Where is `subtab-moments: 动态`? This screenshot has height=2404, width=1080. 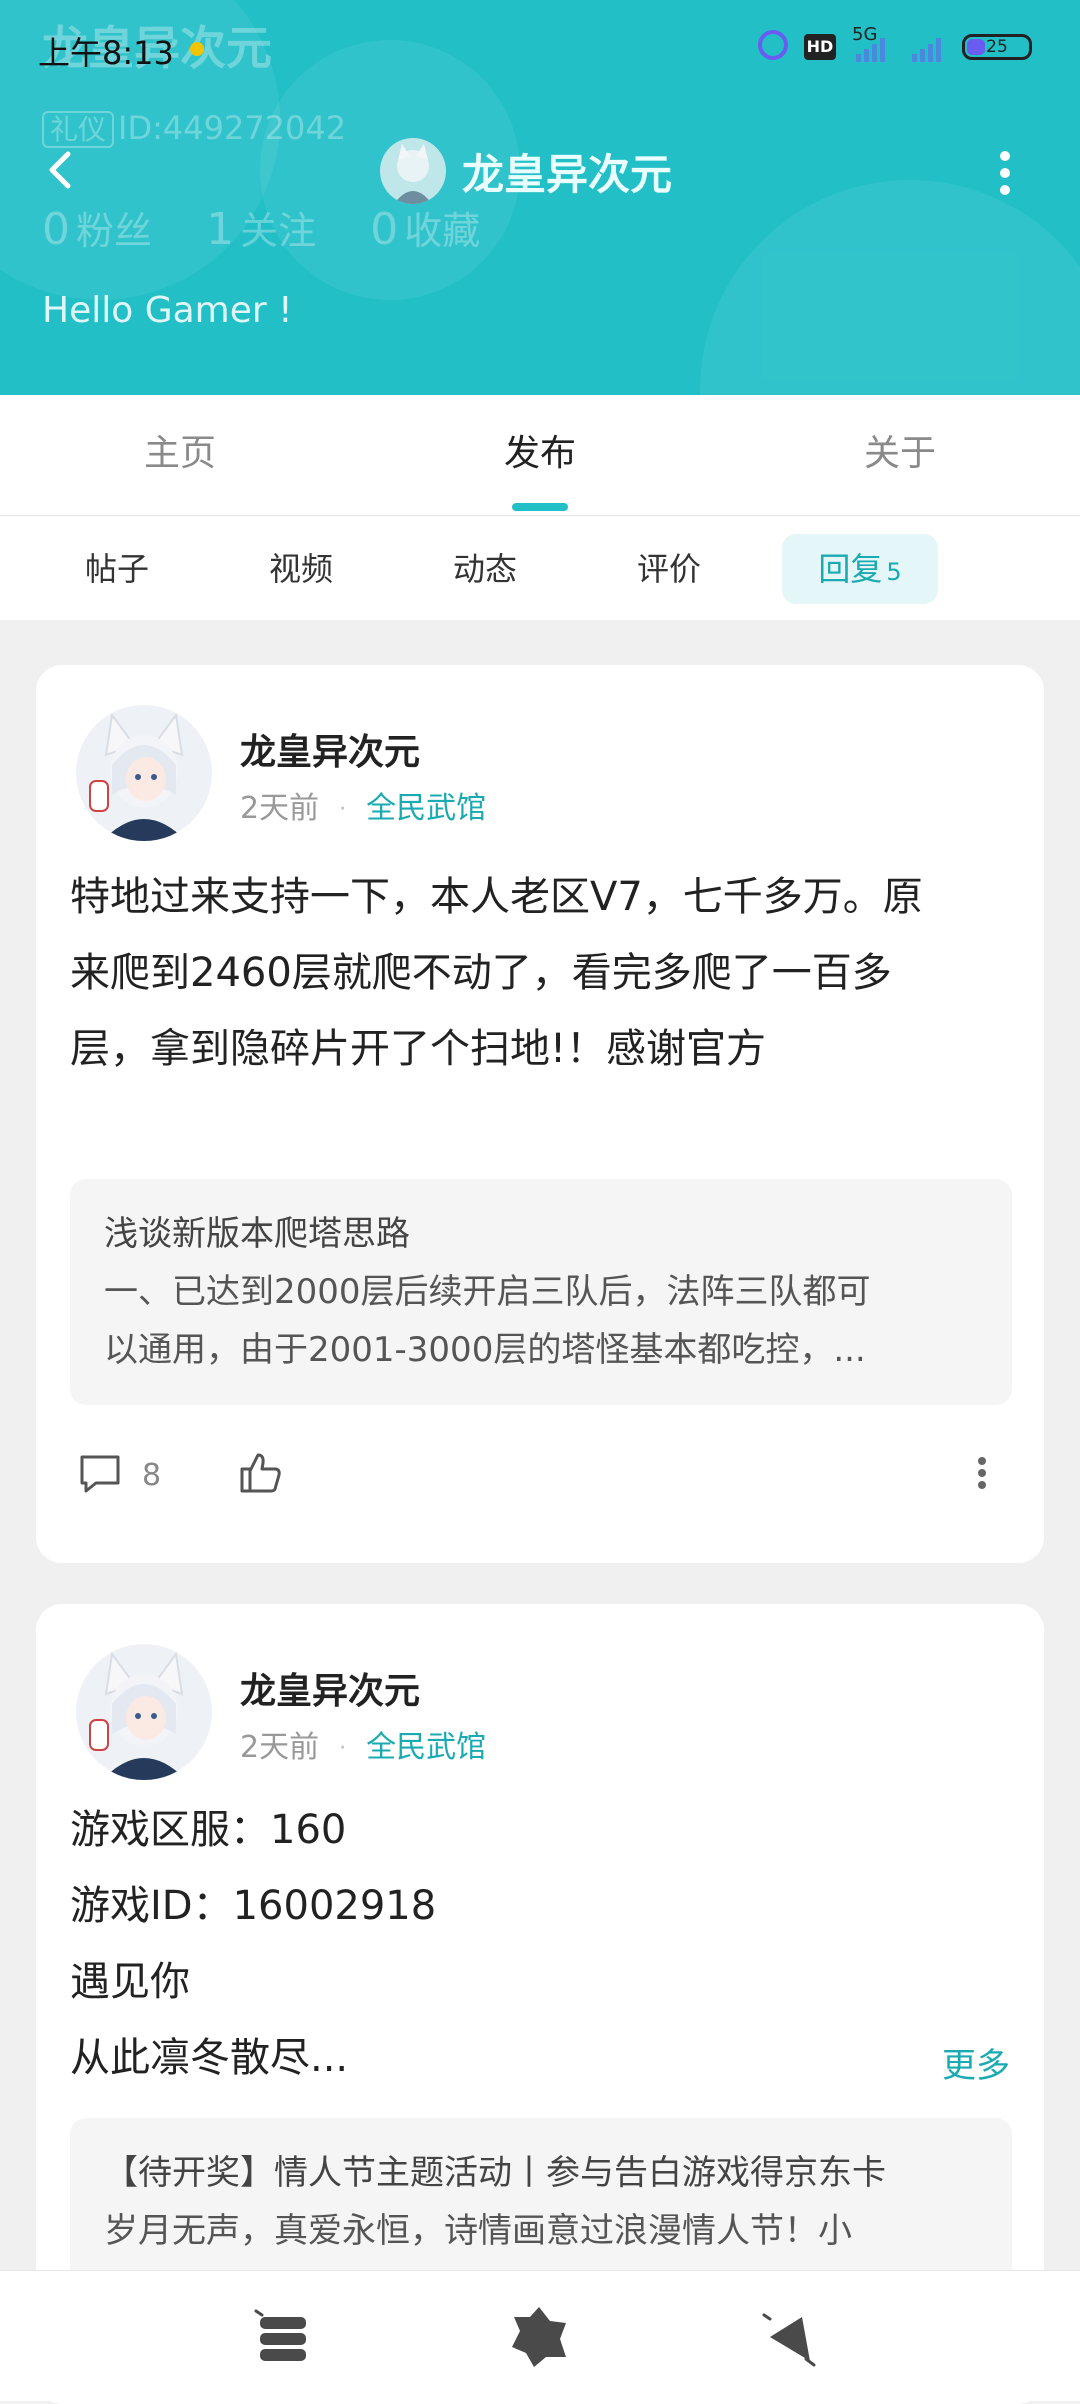 subtab-moments: 动态 is located at coordinates (485, 569).